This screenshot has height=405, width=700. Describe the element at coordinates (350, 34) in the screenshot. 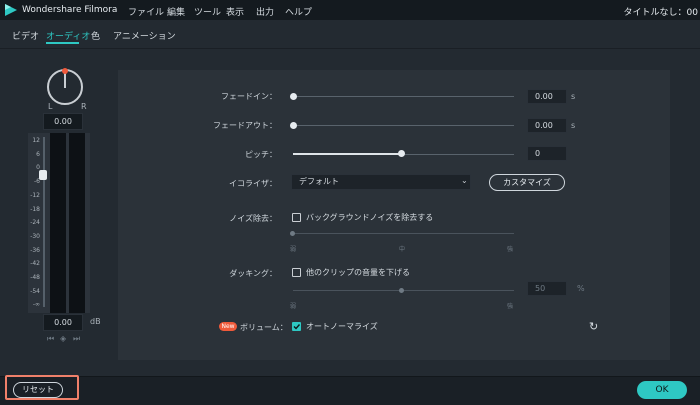

I see `tab-bar` at that location.